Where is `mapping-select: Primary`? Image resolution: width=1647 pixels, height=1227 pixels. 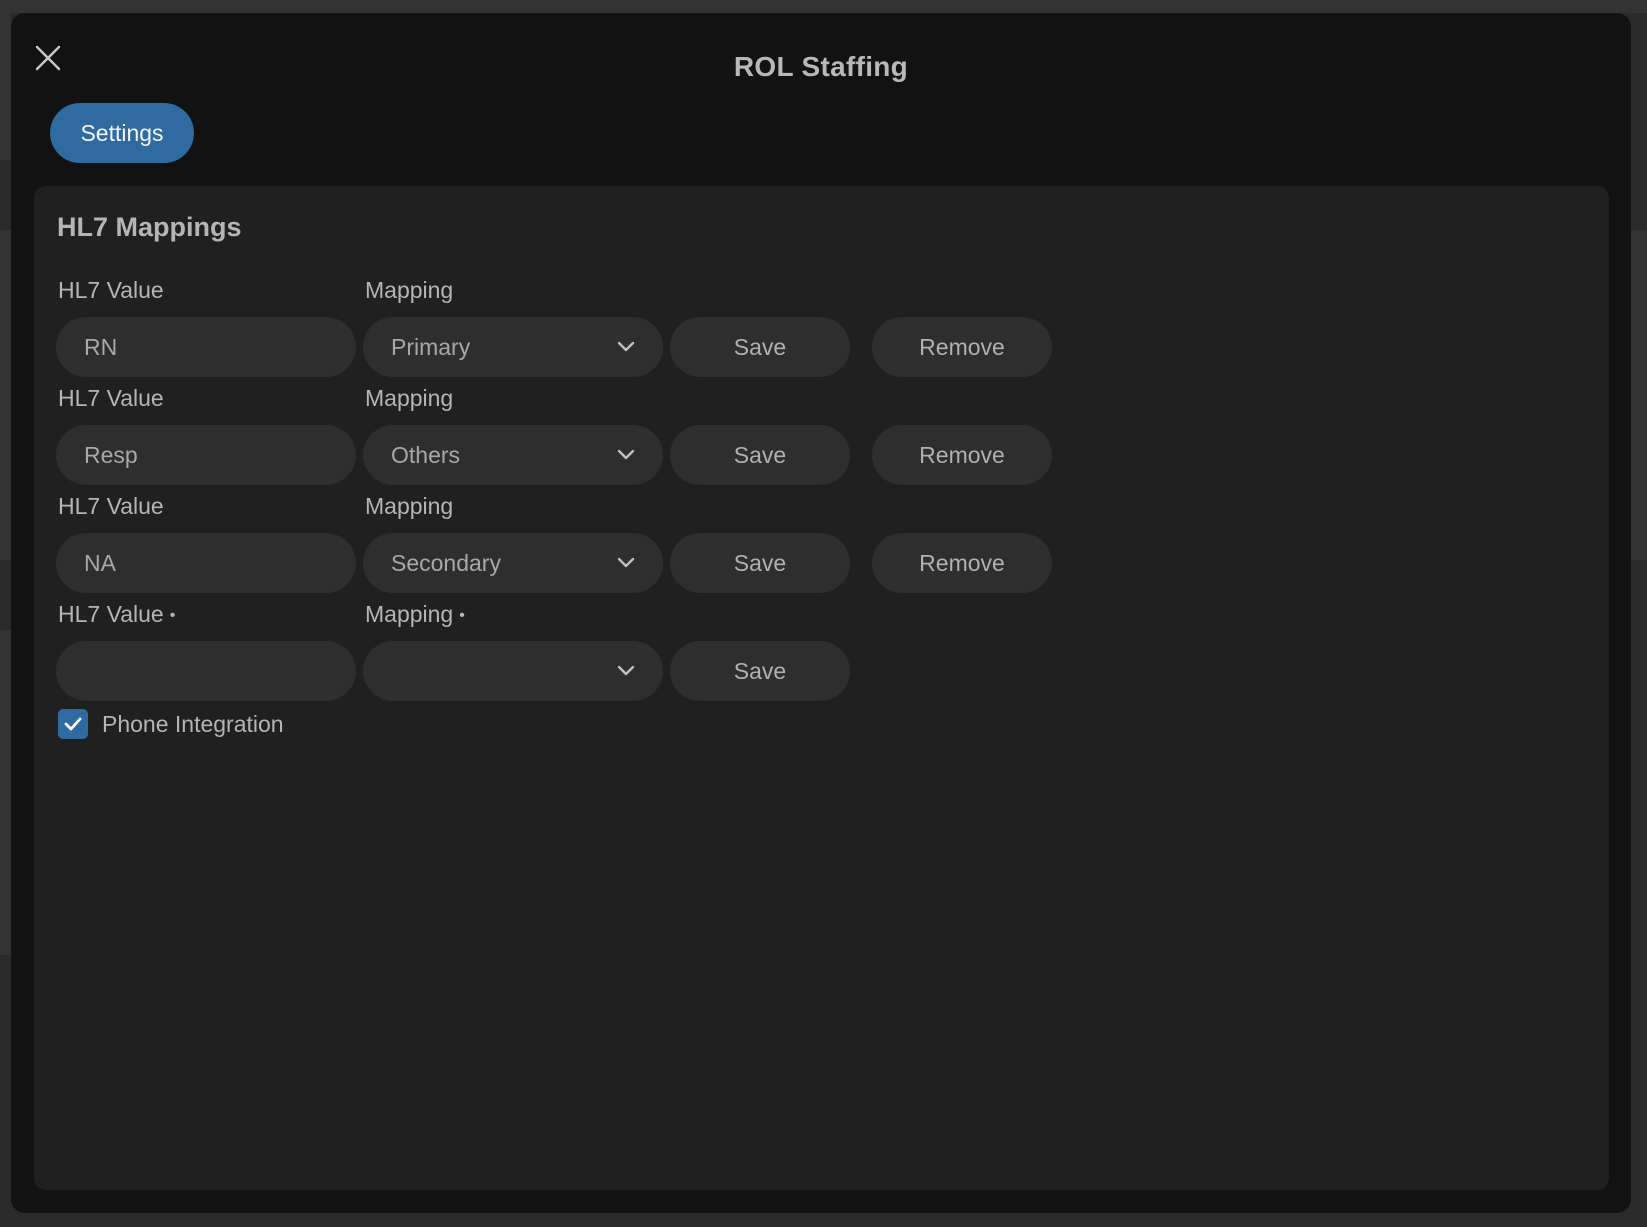 mapping-select: Primary is located at coordinates (513, 347).